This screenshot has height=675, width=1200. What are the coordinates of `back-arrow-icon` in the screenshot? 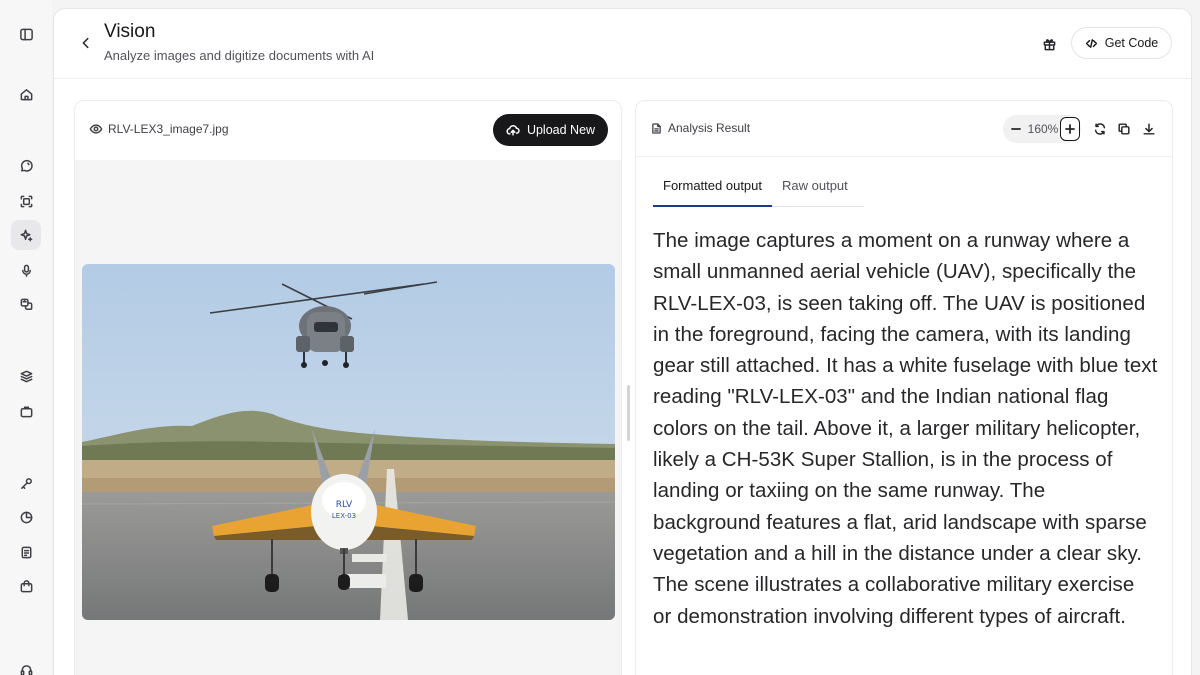 It's located at (86, 43).